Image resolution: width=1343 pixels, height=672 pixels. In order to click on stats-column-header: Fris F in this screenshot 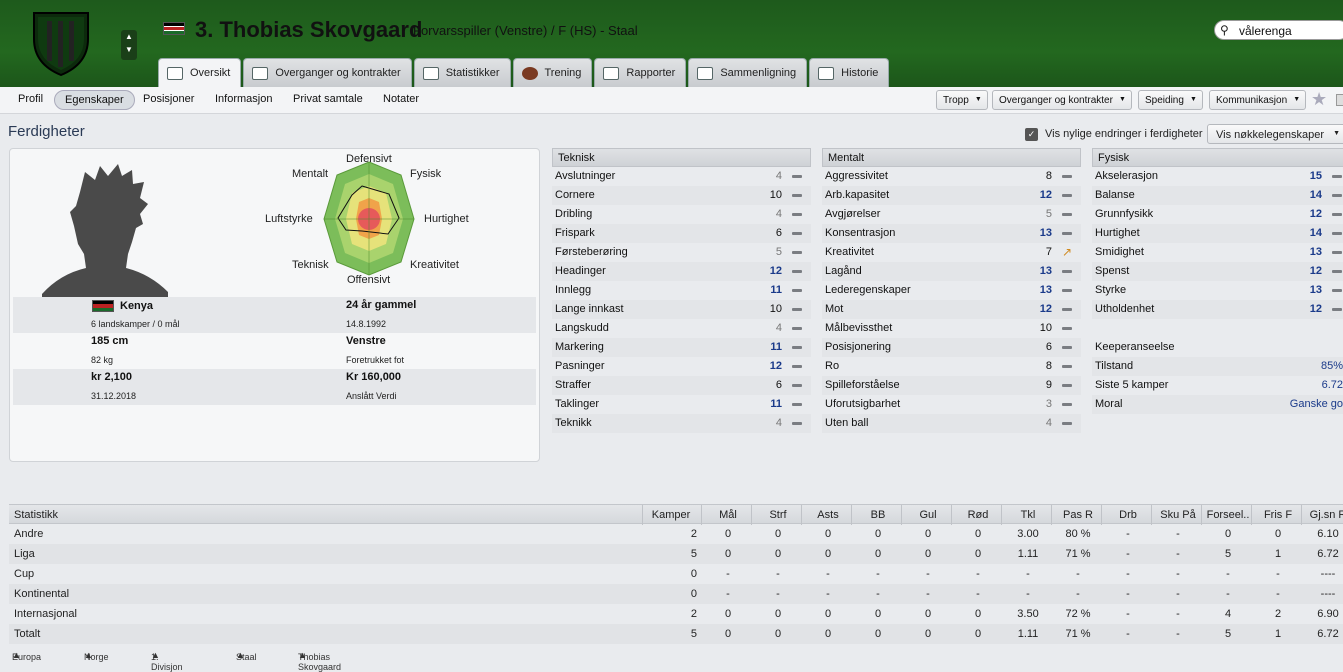, I will do `click(1278, 515)`.